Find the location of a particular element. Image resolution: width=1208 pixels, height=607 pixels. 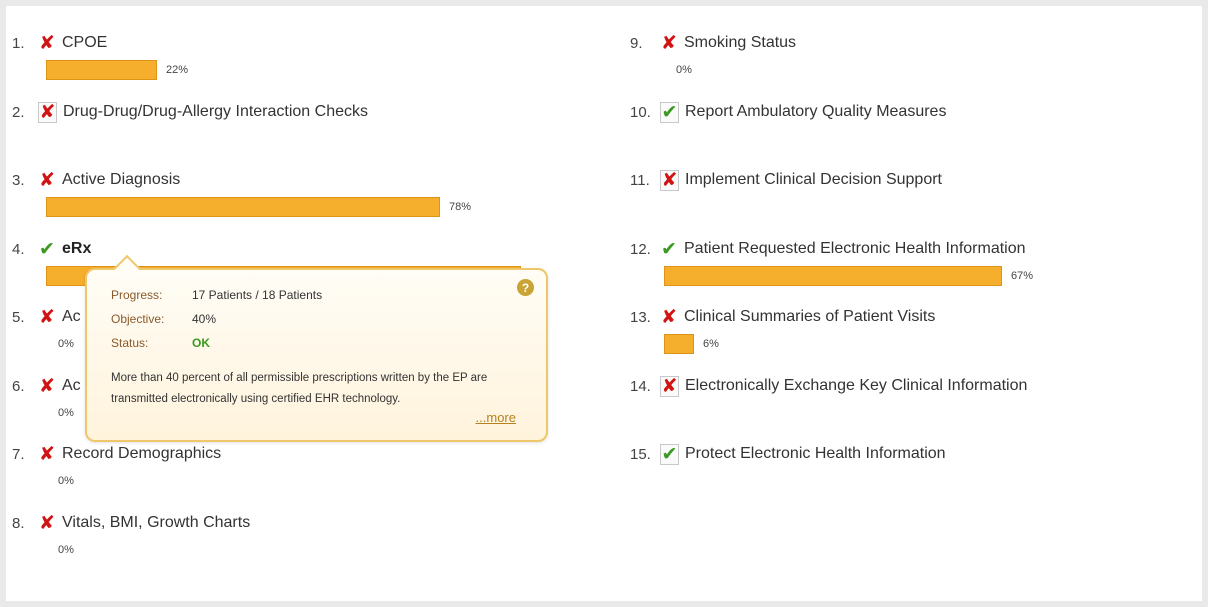

more-link: ...more is located at coordinates (496, 417).